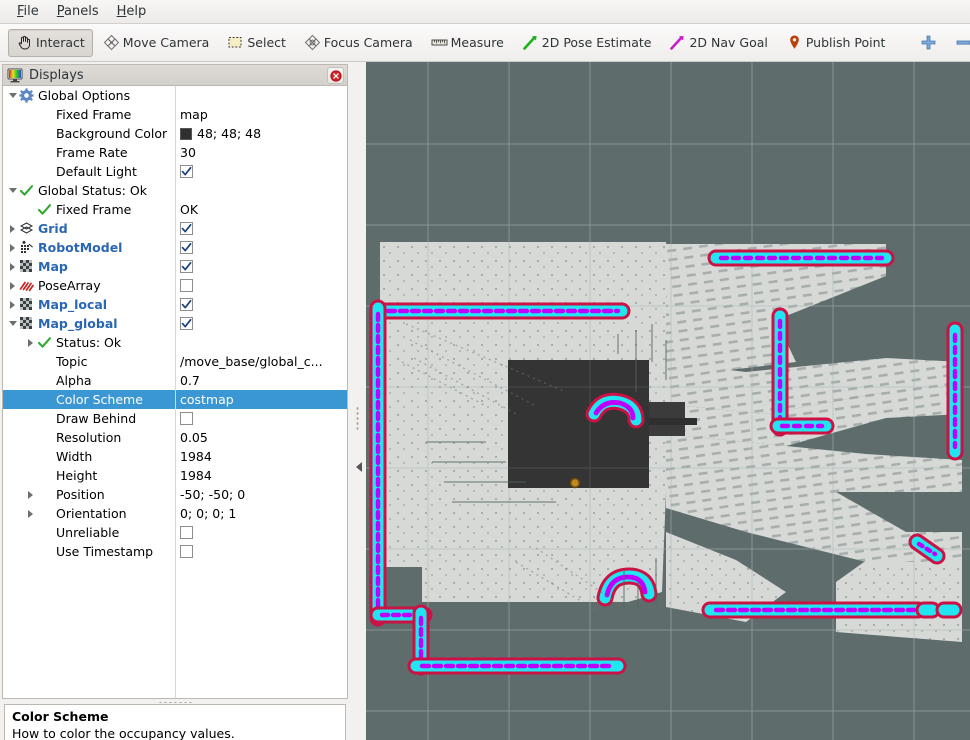 The width and height of the screenshot is (970, 740). What do you see at coordinates (358, 43) in the screenshot?
I see `tool-focus-camera: Focus Camera` at bounding box center [358, 43].